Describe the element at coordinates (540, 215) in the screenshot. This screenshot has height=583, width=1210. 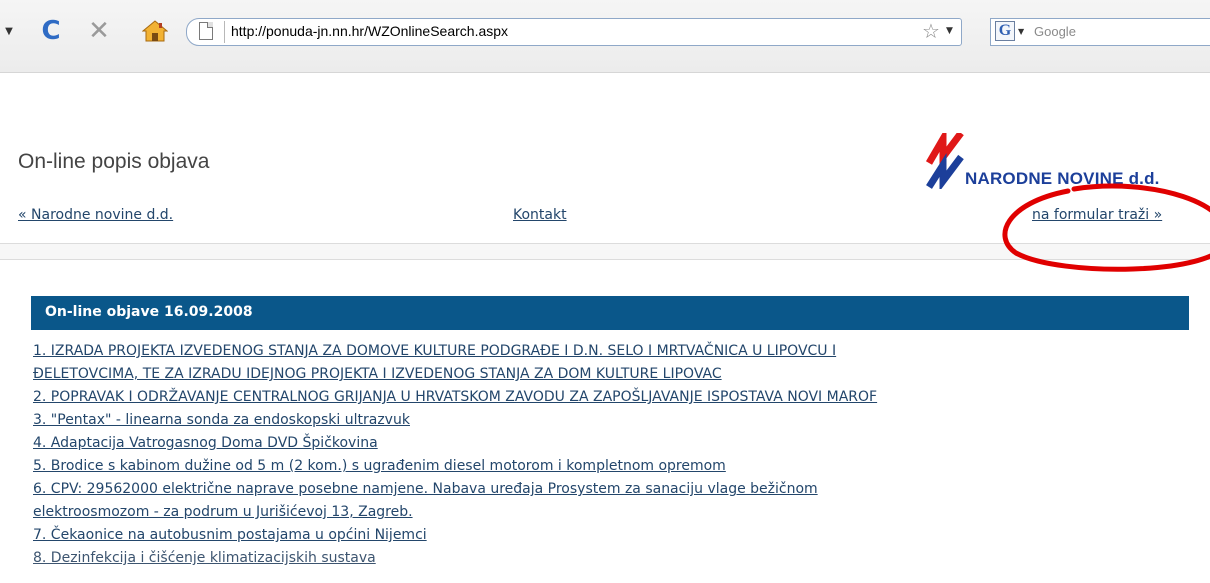
I see `contact-link: Kontakt` at that location.